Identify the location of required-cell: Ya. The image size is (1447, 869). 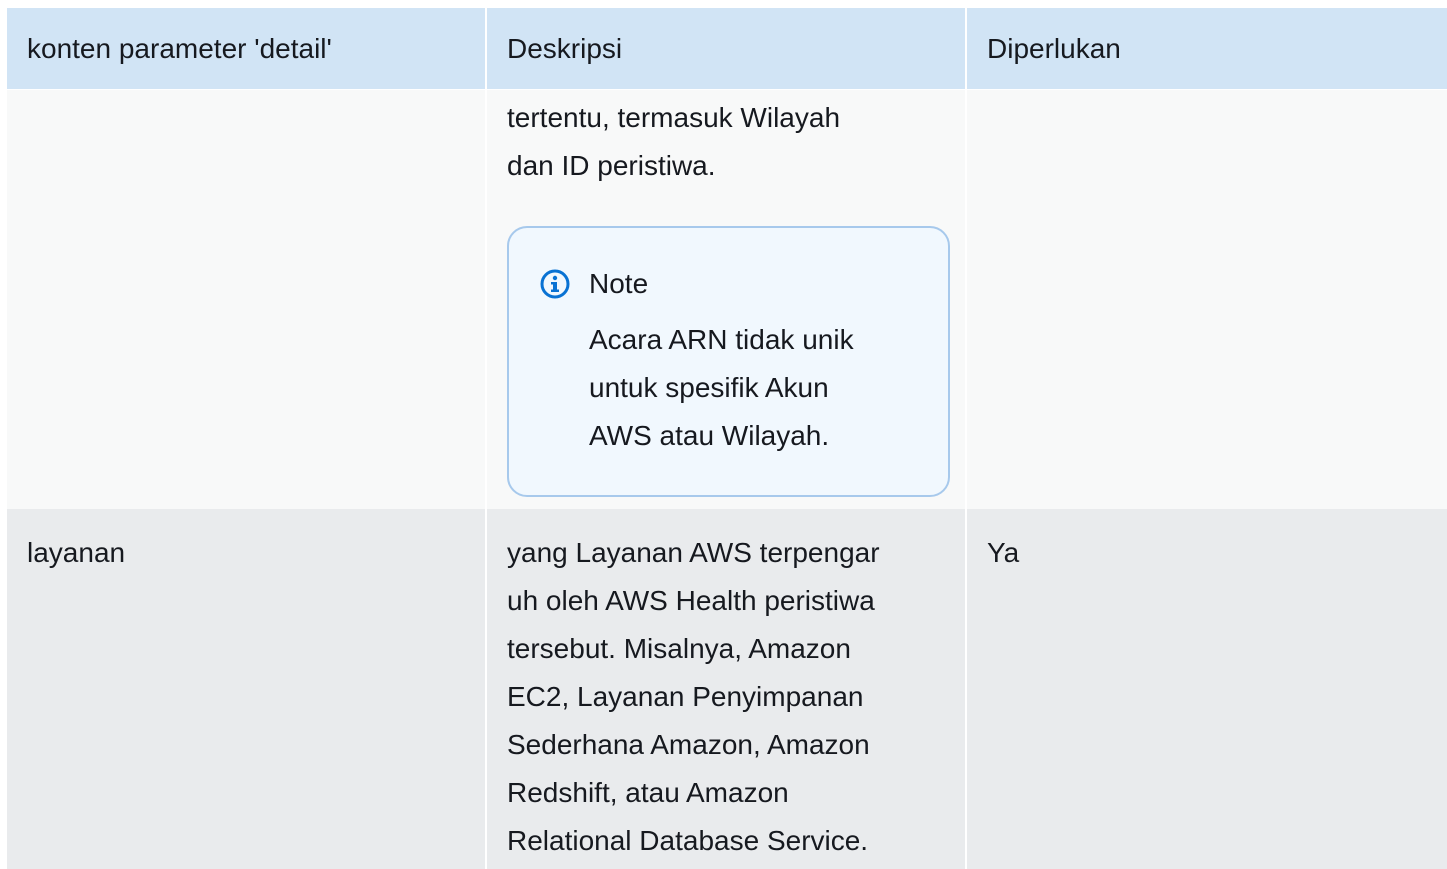
(1003, 552).